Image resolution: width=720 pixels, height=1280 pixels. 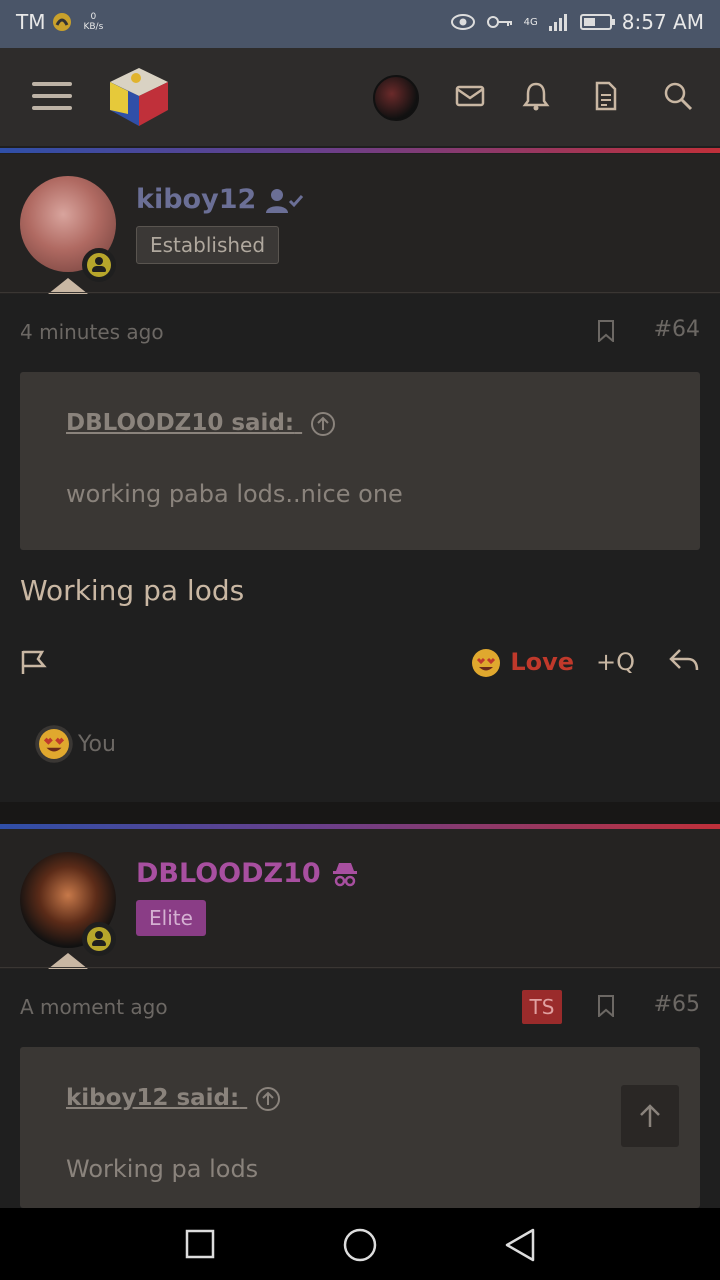 What do you see at coordinates (396, 98) in the screenshot?
I see `user-avatar` at bounding box center [396, 98].